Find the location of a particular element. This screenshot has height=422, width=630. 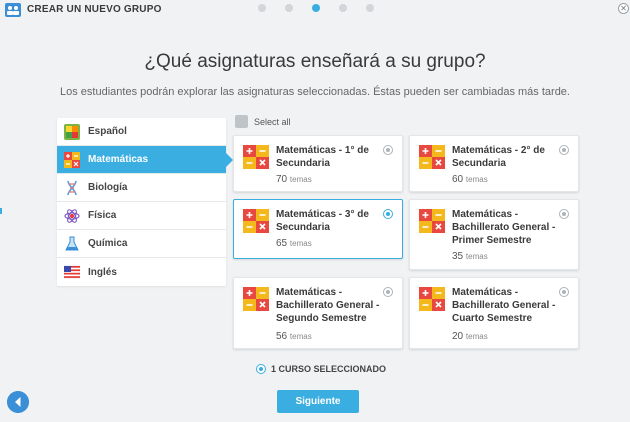

sidebar-item-quimica: Química is located at coordinates (141, 244).